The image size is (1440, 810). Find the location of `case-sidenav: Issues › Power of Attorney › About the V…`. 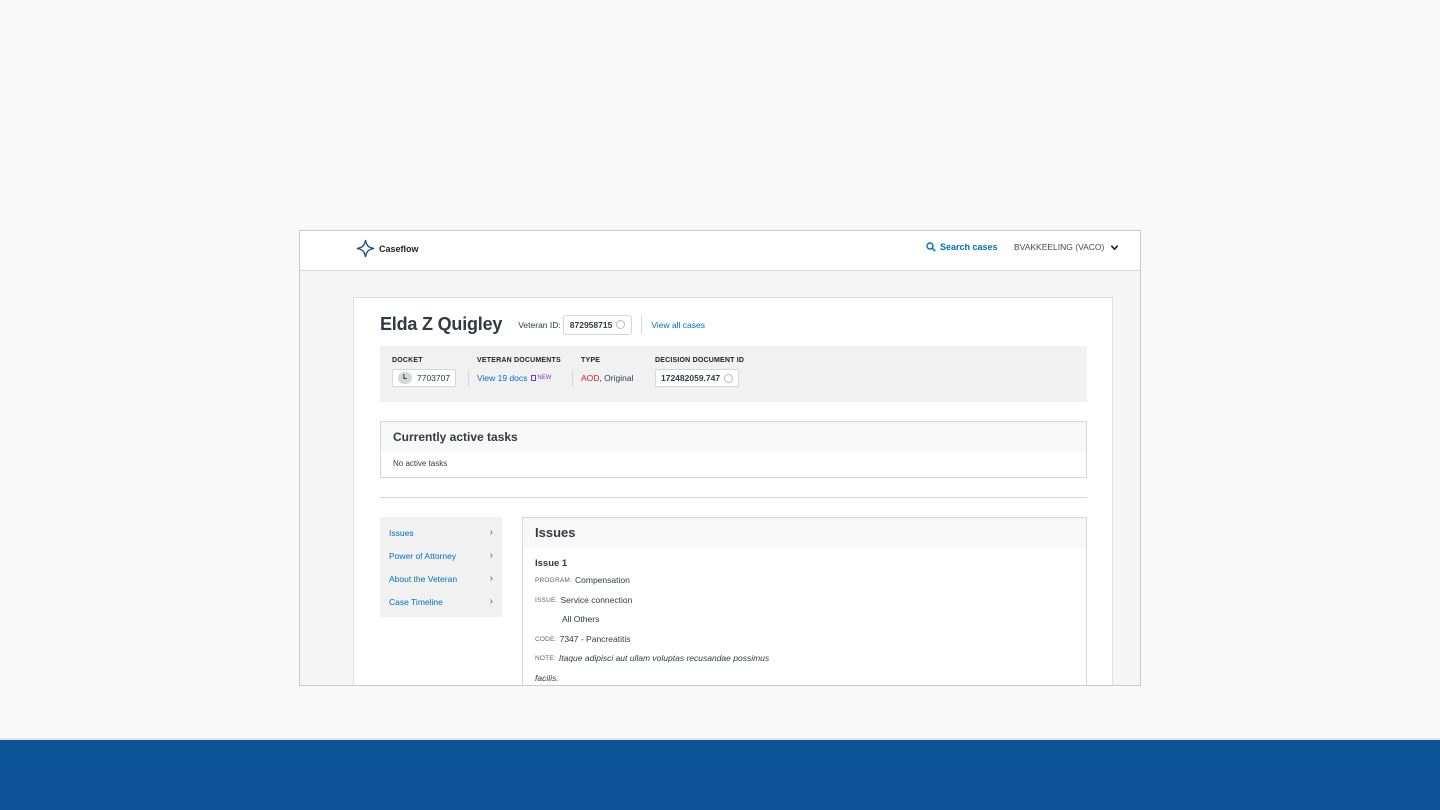

case-sidenav: Issues › Power of Attorney › About the V… is located at coordinates (441, 567).